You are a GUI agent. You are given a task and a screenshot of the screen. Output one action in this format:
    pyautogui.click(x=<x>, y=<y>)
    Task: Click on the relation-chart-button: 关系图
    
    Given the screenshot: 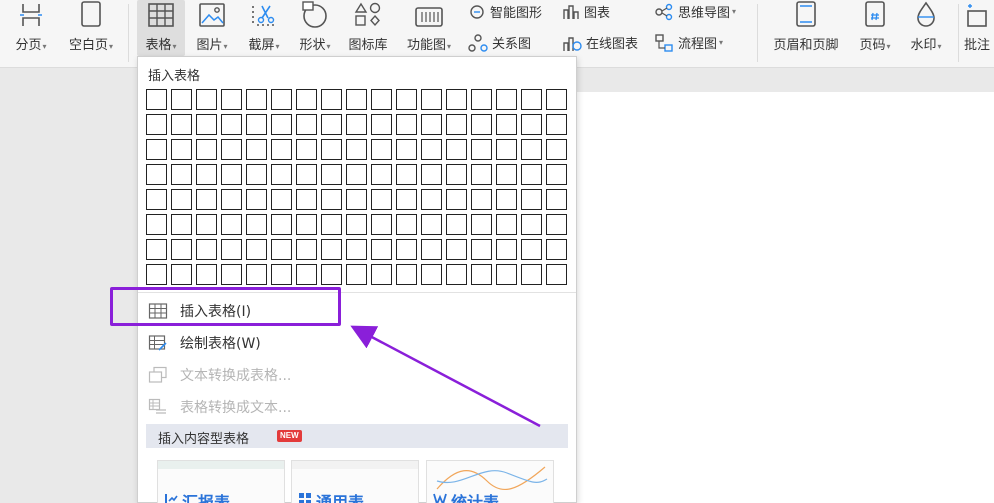 What is the action you would take?
    pyautogui.click(x=499, y=42)
    